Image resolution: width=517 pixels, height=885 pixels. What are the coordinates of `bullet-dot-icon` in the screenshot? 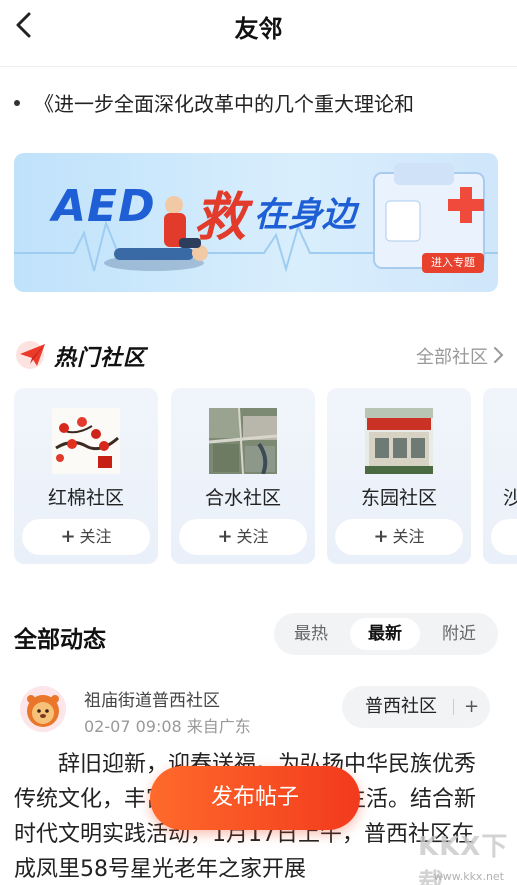 It's located at (17, 102).